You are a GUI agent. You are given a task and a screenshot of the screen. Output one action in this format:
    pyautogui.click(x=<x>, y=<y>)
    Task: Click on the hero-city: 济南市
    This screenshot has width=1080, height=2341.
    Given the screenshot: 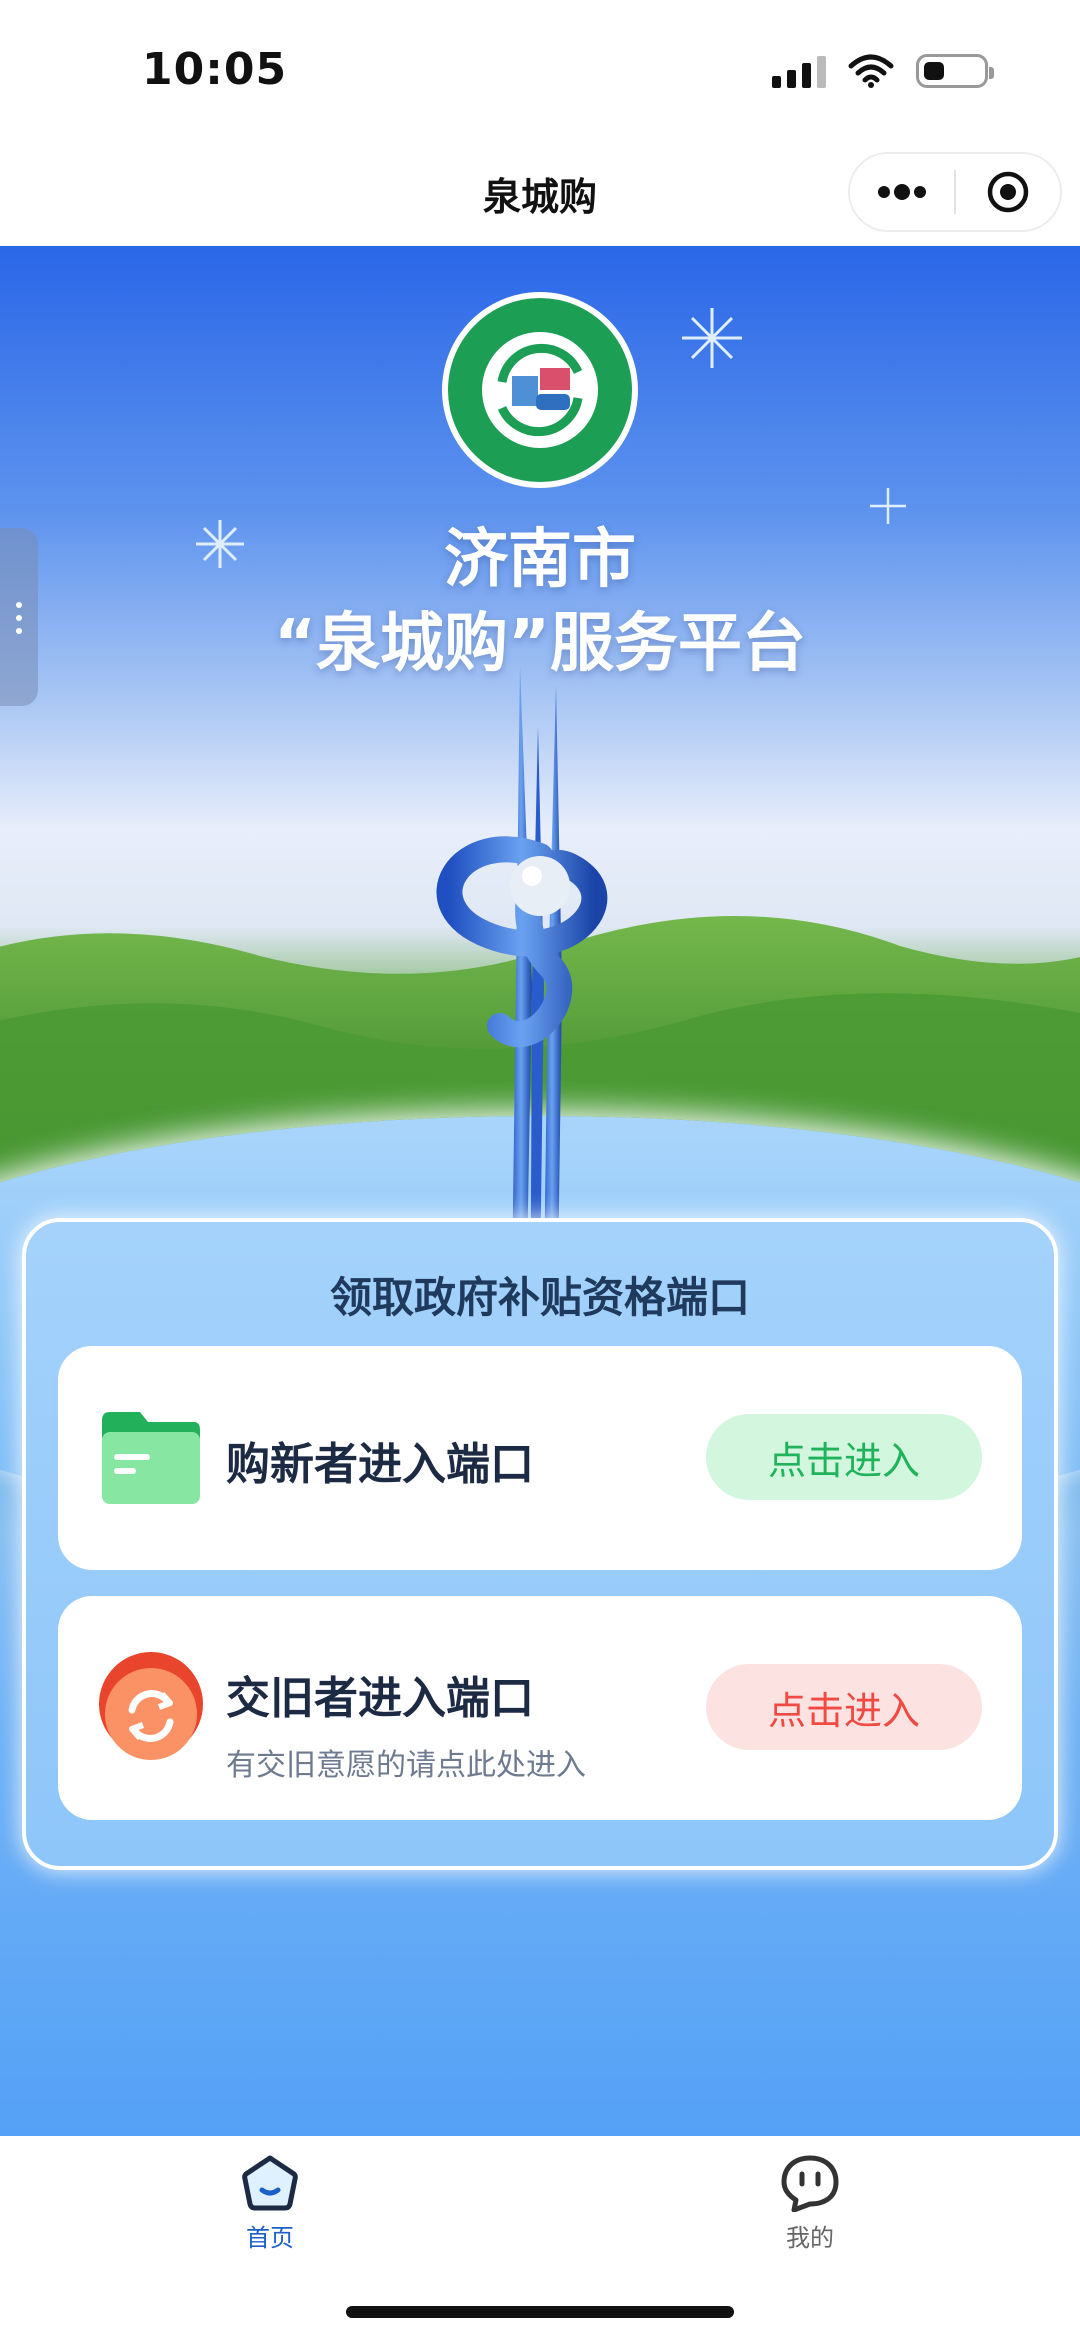 What is the action you would take?
    pyautogui.click(x=540, y=560)
    